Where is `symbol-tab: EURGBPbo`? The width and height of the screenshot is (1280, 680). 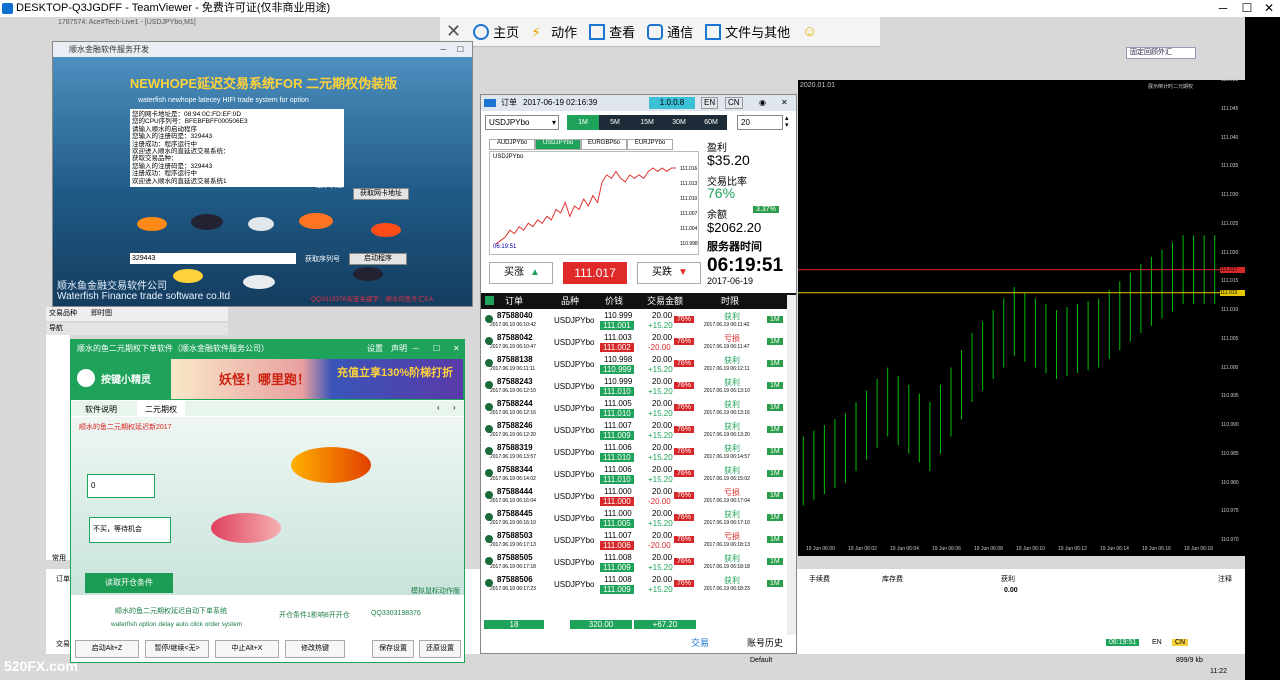 symbol-tab: EURGBPbo is located at coordinates (604, 144).